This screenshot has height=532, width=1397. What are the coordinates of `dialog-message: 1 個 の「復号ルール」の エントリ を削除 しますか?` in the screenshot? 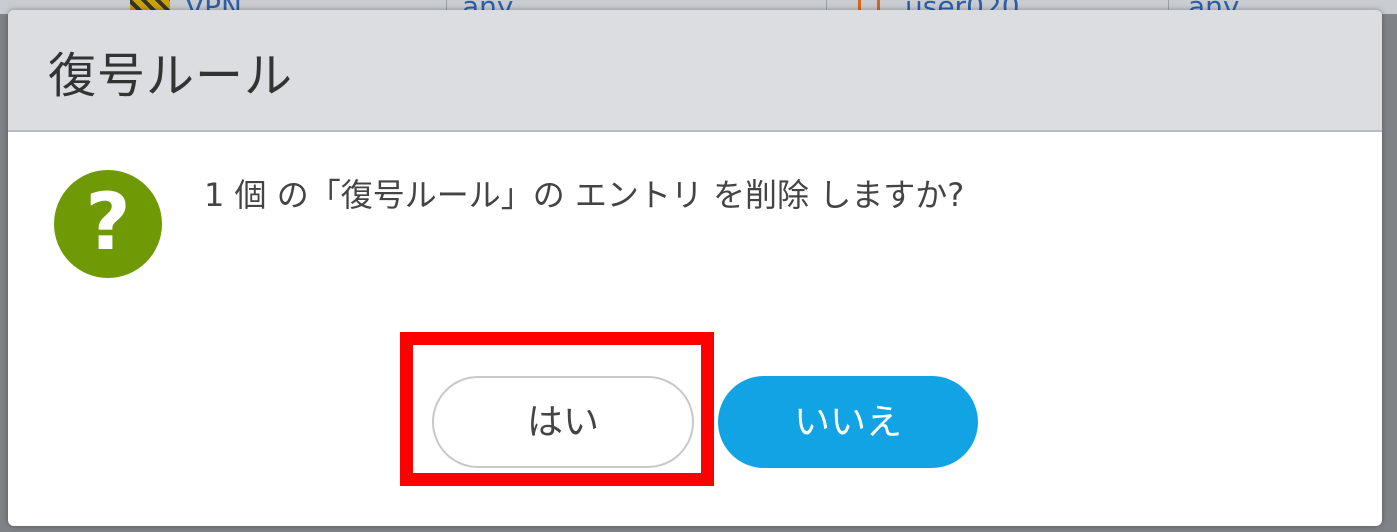 It's located at (584, 195).